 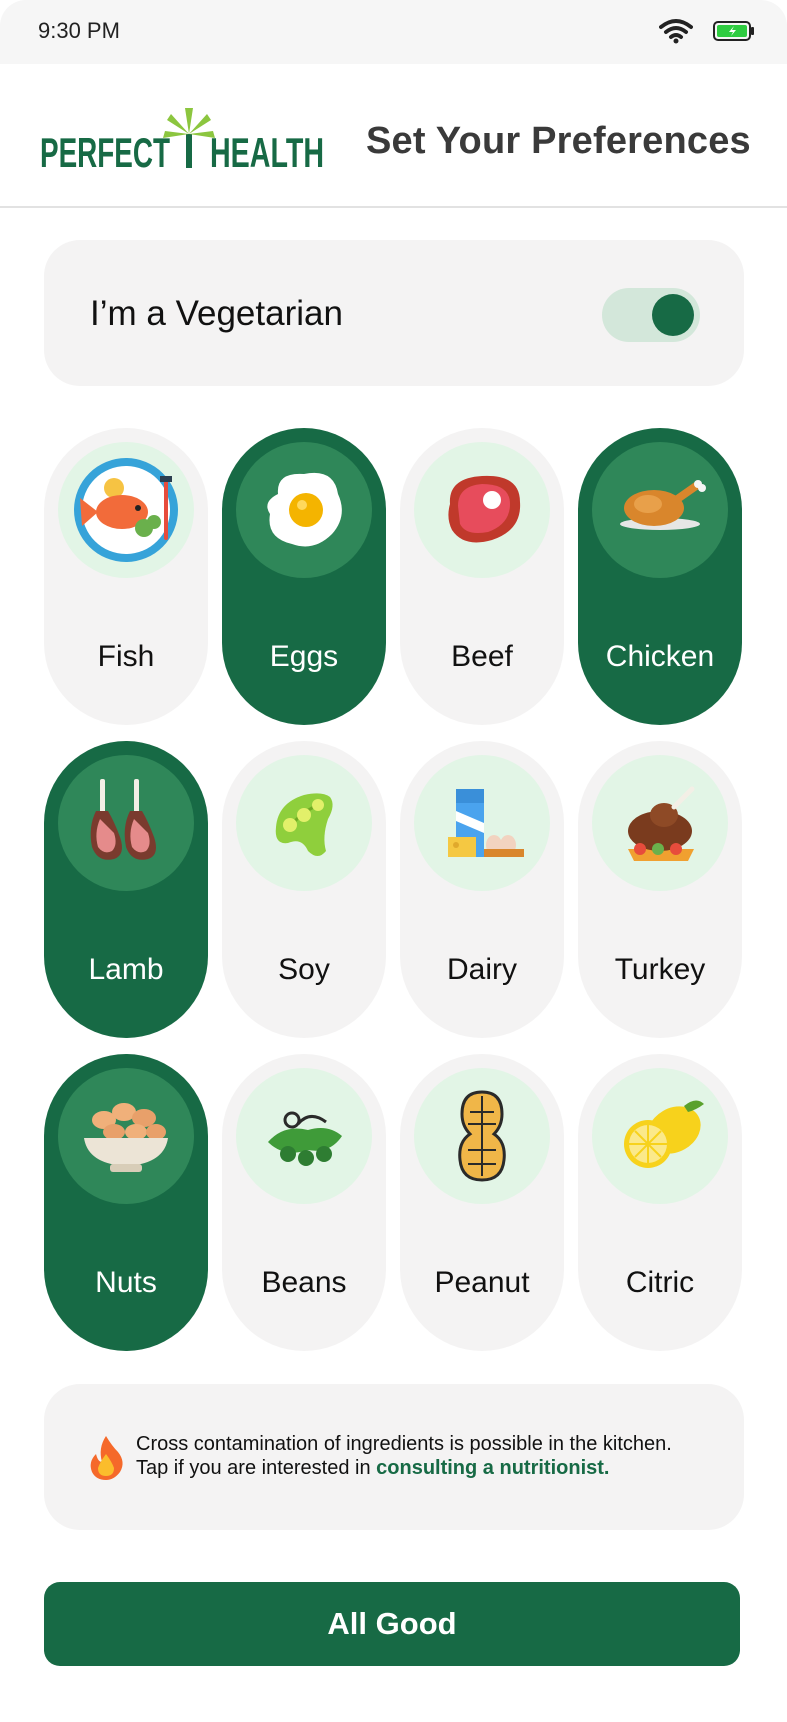 I want to click on food-item-chicken: Chicken, so click(x=660, y=576).